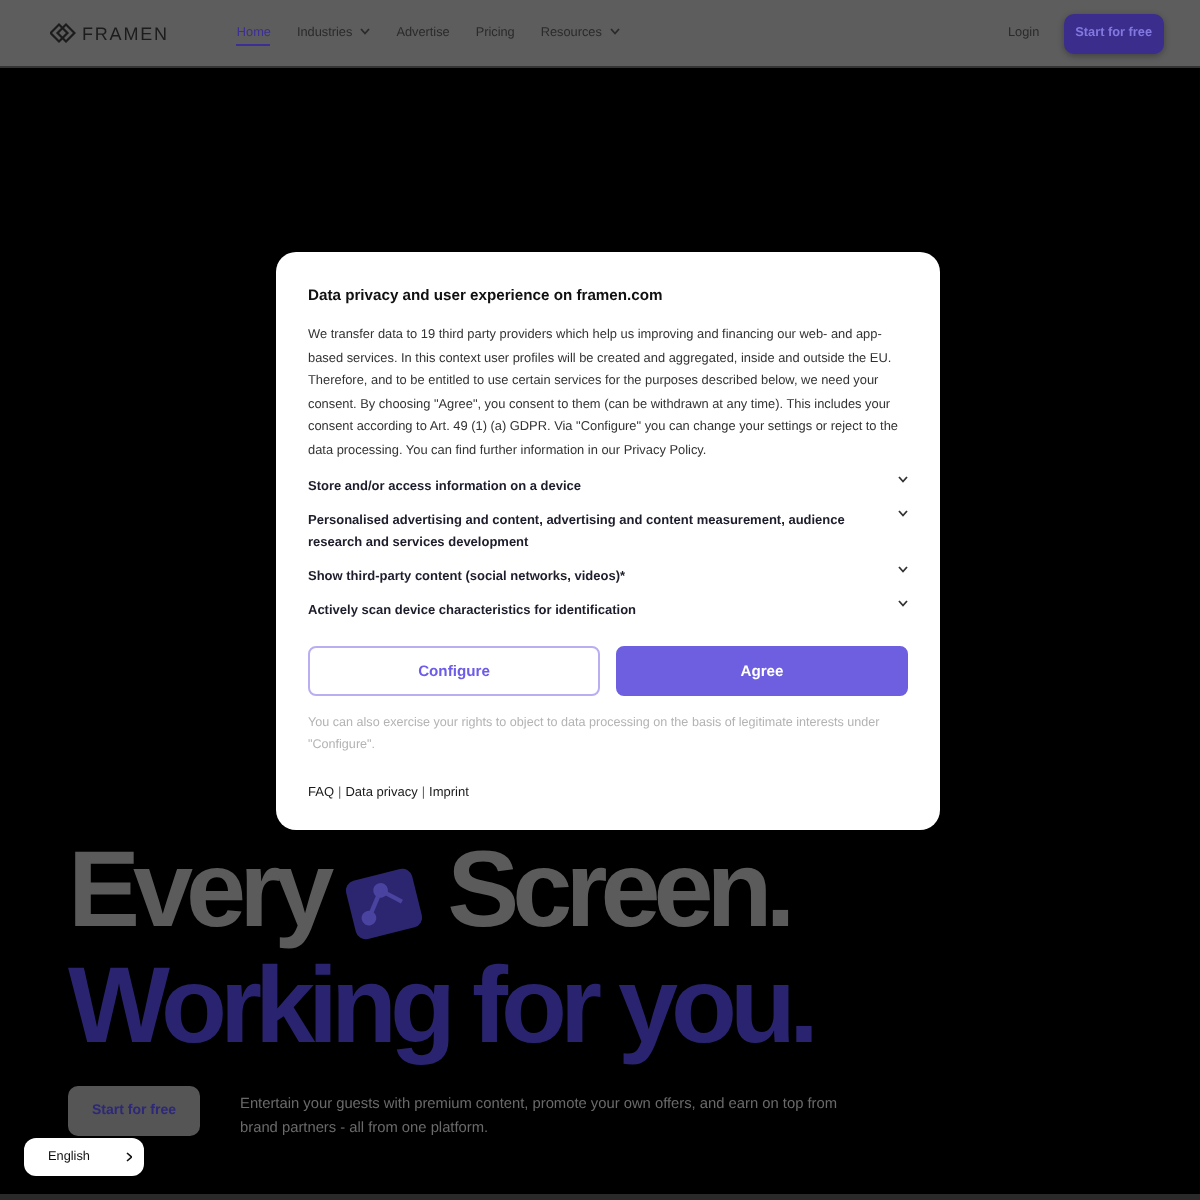  I want to click on logo-wordmark: FRAMEN, so click(125, 33).